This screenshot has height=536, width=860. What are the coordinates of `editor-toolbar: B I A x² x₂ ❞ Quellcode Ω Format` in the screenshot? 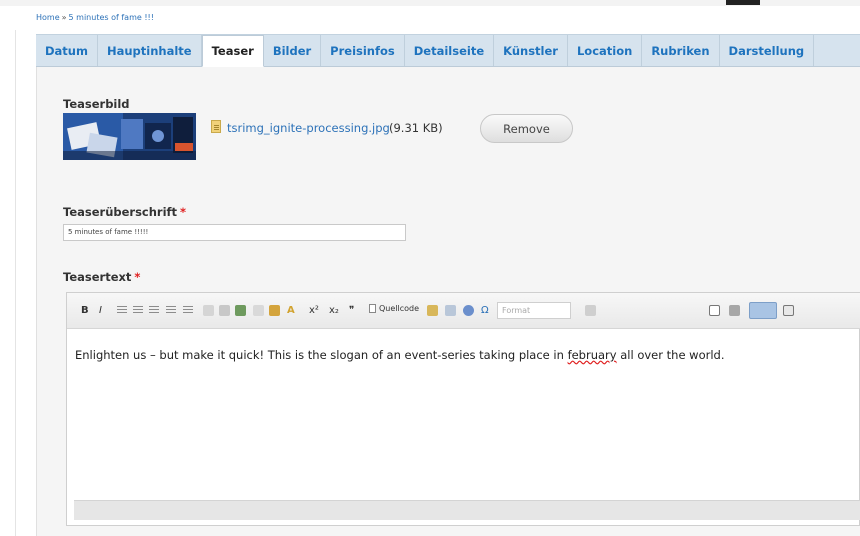 It's located at (463, 311).